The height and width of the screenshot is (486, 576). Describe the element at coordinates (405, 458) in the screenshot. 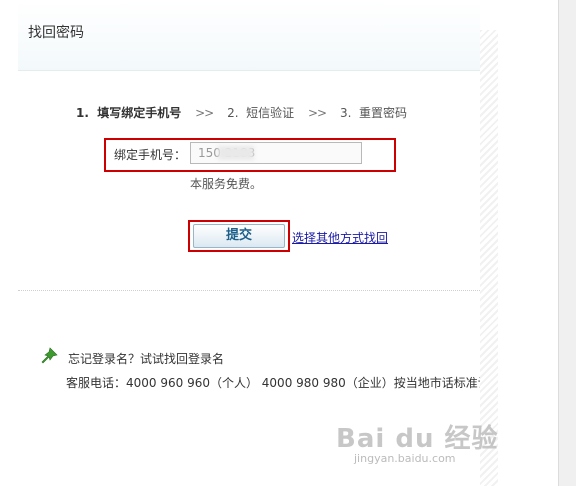

I see `watermark-url: jingyan.baidu.com` at that location.